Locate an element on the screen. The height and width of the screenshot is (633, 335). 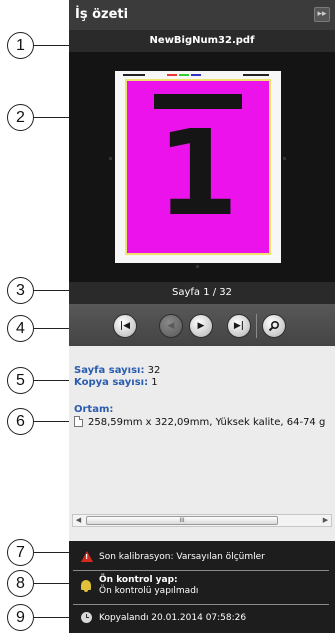
zoom-button is located at coordinates (274, 326).